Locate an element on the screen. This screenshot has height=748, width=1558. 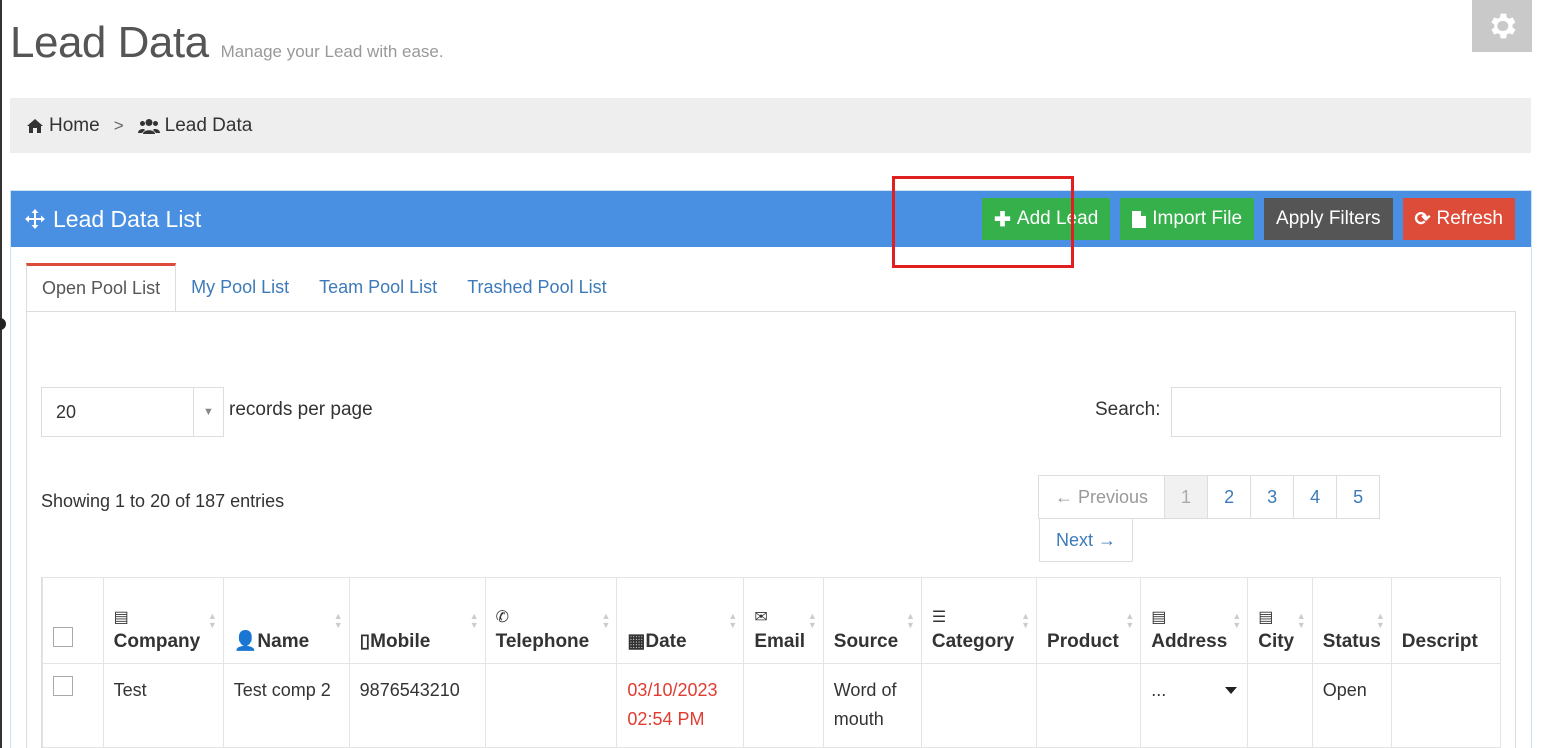
page-title: Lead Data is located at coordinates (109, 42).